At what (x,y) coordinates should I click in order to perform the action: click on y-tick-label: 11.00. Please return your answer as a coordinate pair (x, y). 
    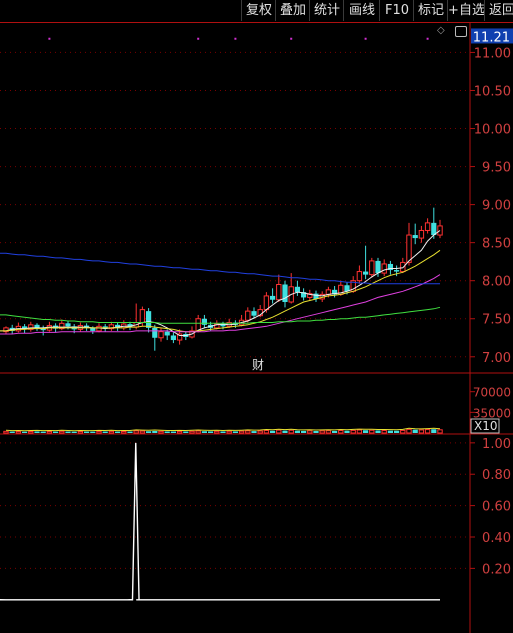
    Looking at the image, I should click on (492, 53).